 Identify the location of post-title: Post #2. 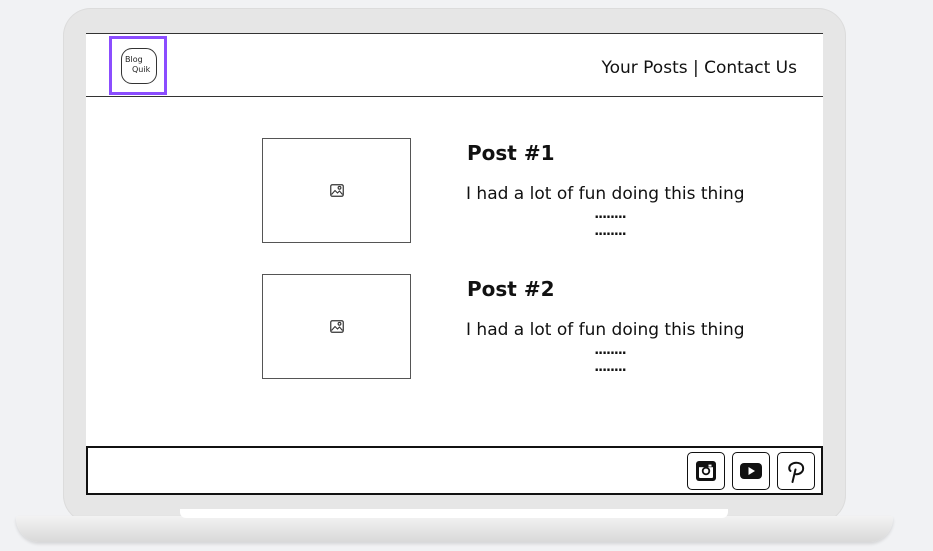
(511, 289).